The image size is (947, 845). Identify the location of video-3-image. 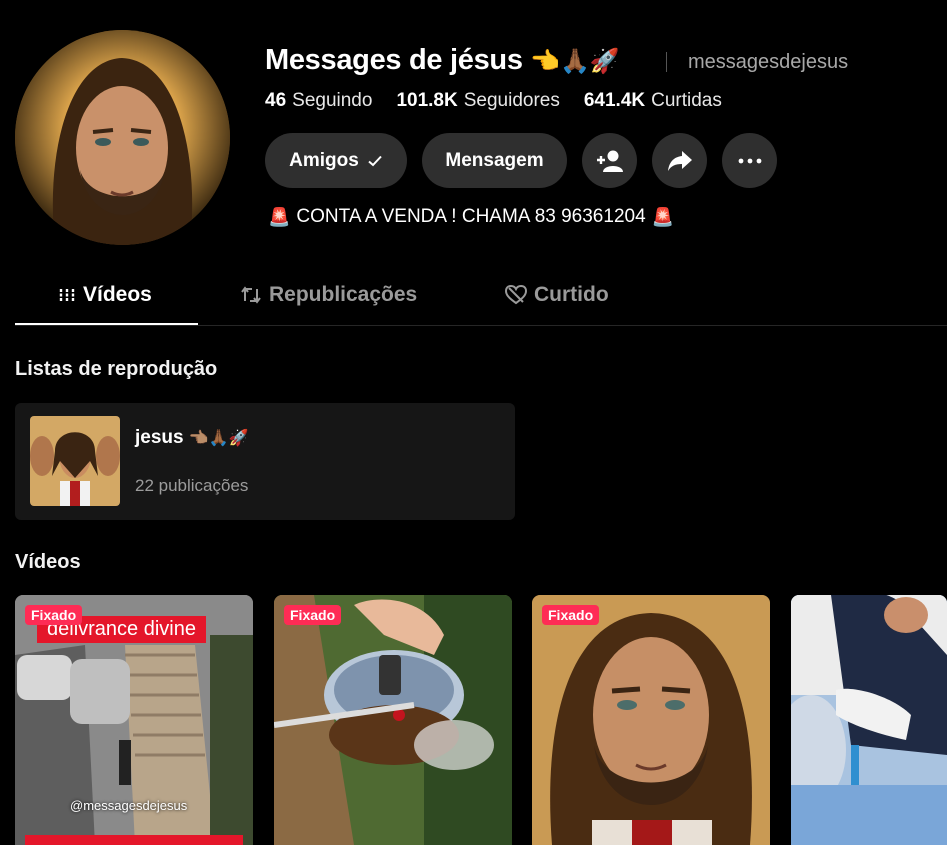
(651, 720).